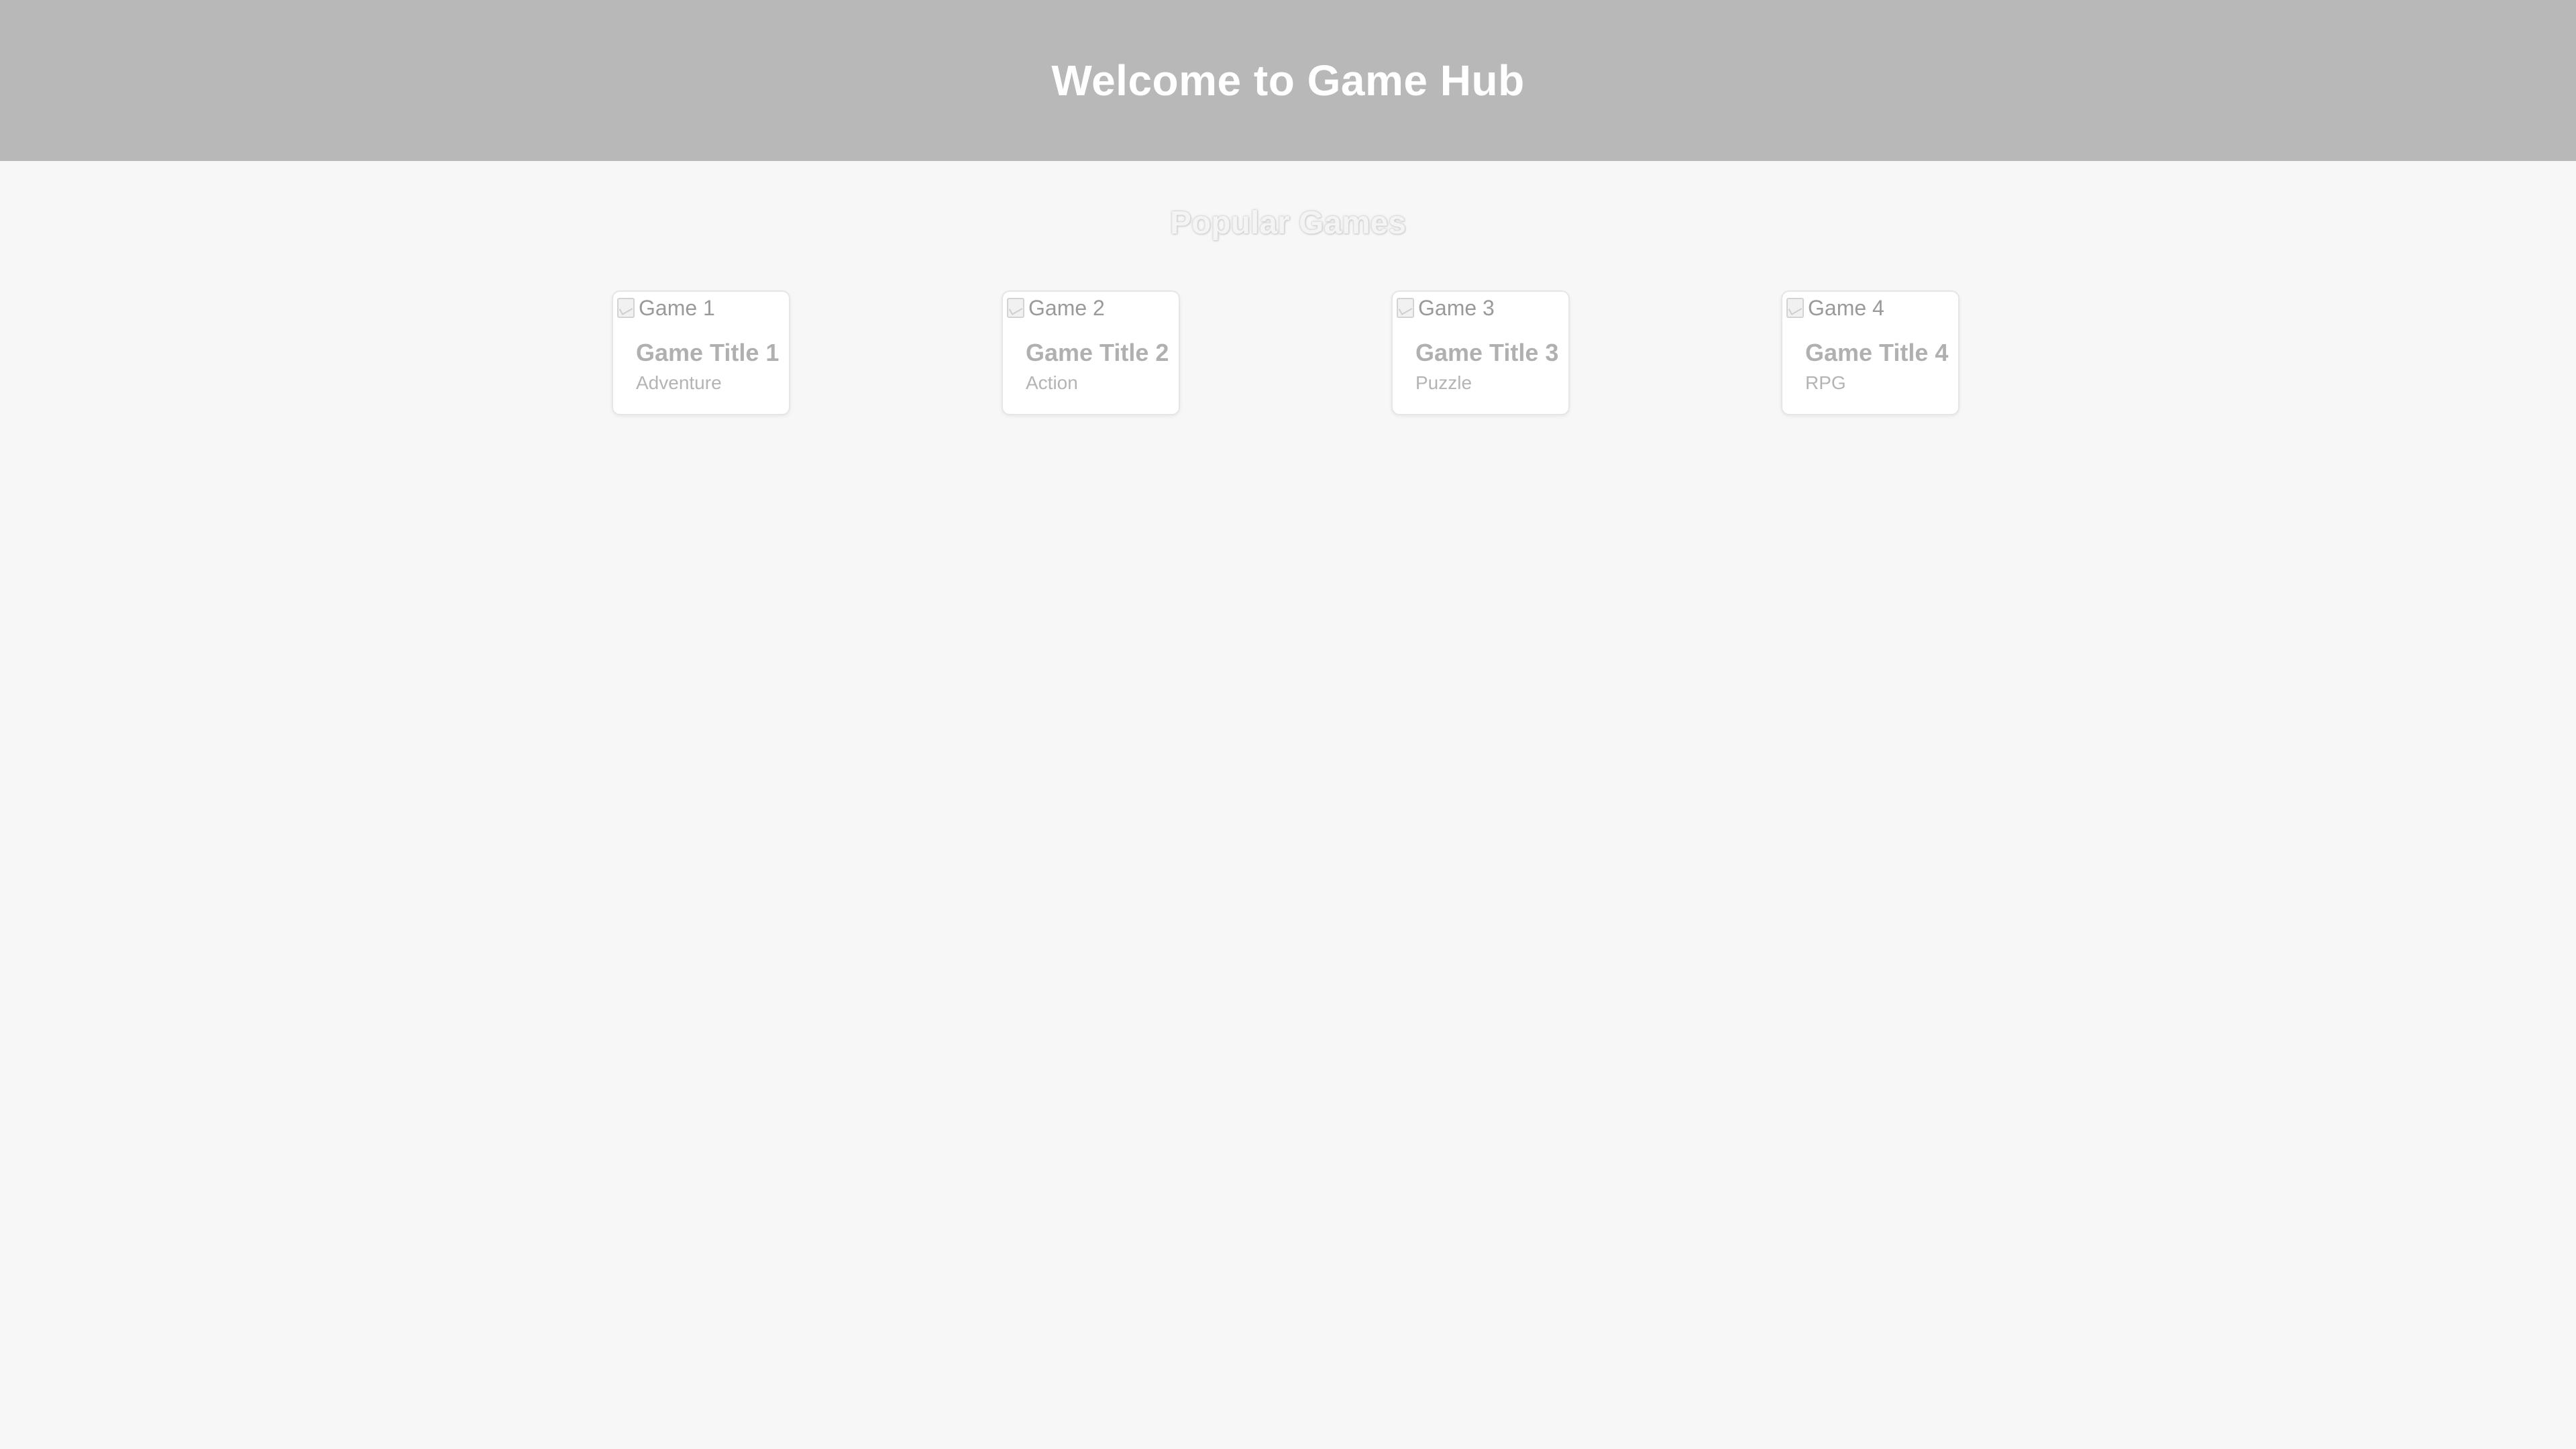 This screenshot has height=1449, width=2576. I want to click on game-genre: Adventure, so click(679, 382).